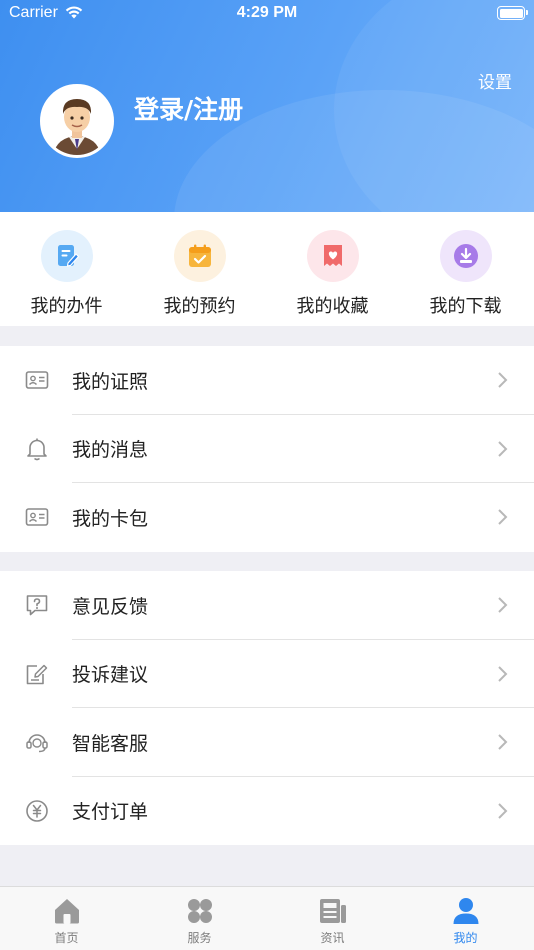 The height and width of the screenshot is (950, 534). I want to click on tab-home: 首页, so click(66, 920).